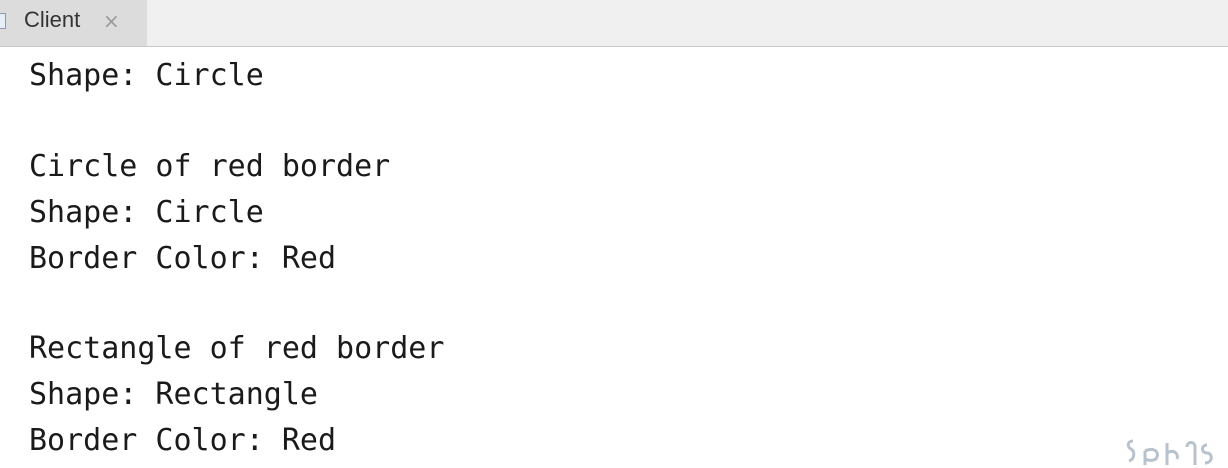  Describe the element at coordinates (237, 348) in the screenshot. I see `console-line: Rectangle of red border` at that location.